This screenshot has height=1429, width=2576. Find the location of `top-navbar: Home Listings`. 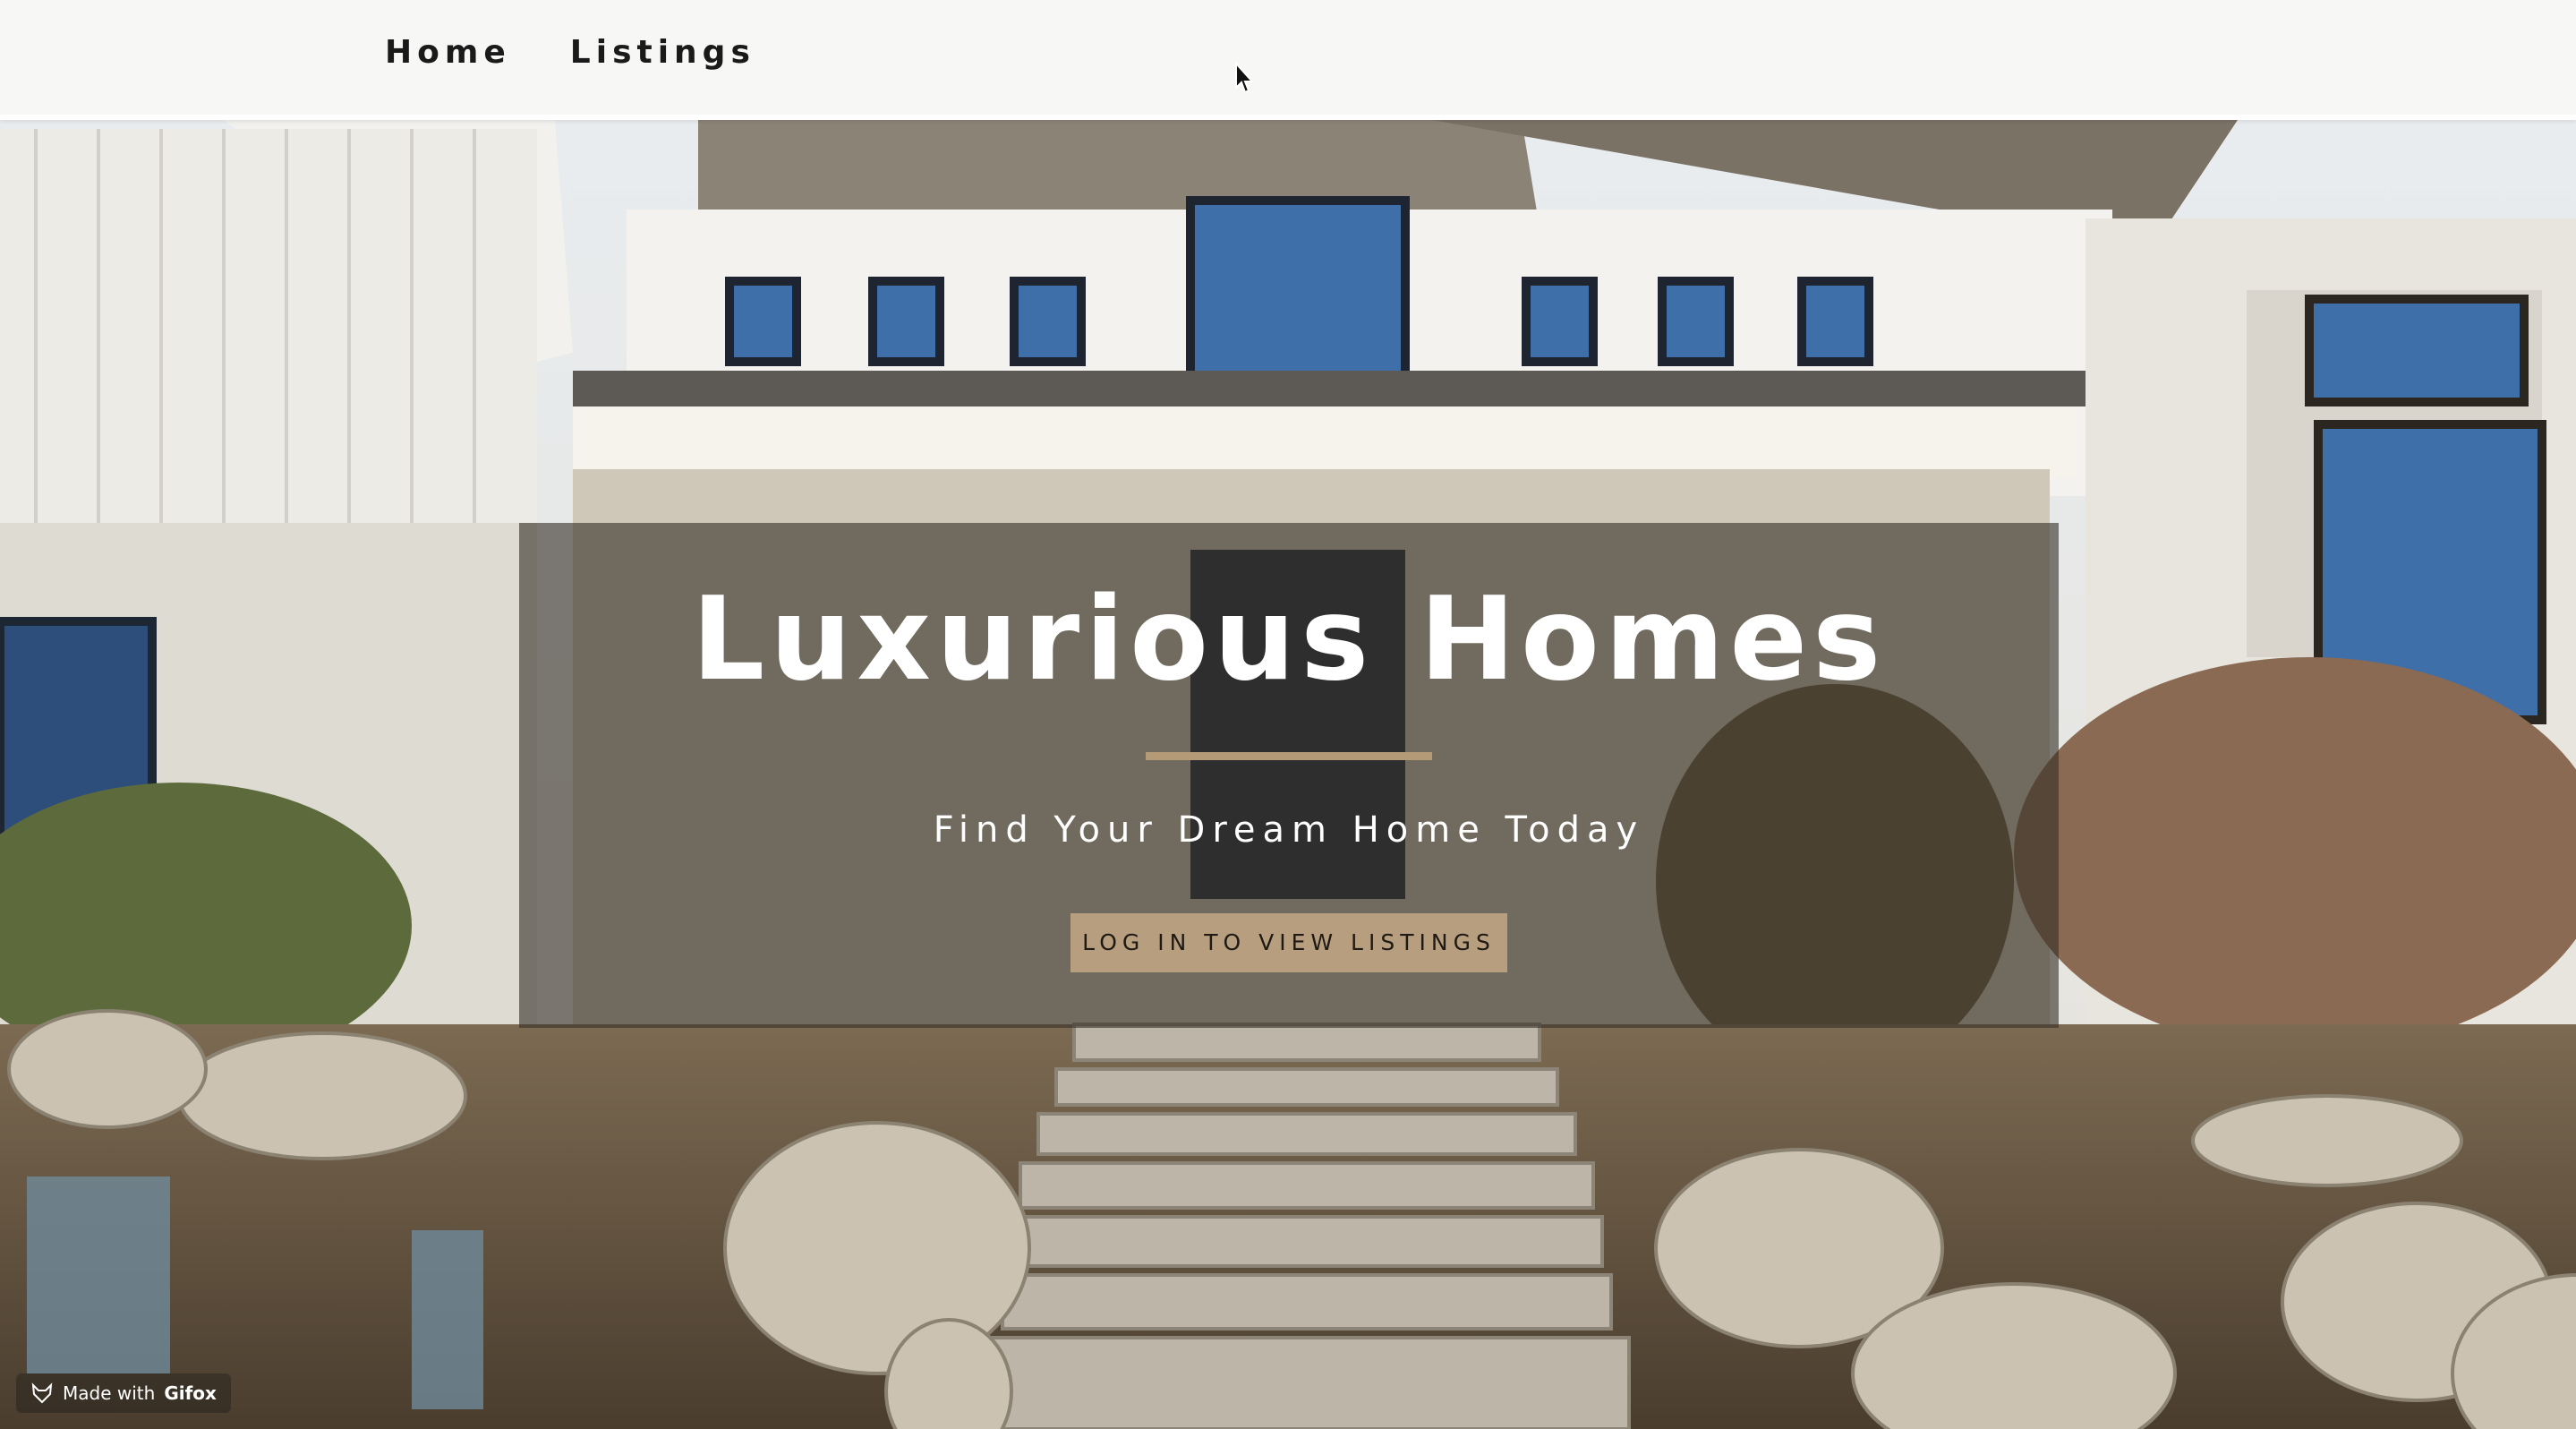

top-navbar: Home Listings is located at coordinates (1288, 60).